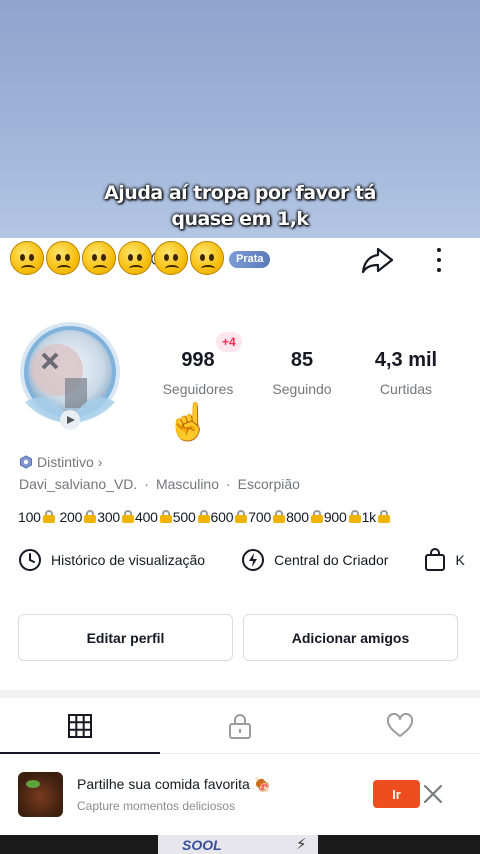  Describe the element at coordinates (146, 517) in the screenshot. I see `bio-step: 400` at that location.